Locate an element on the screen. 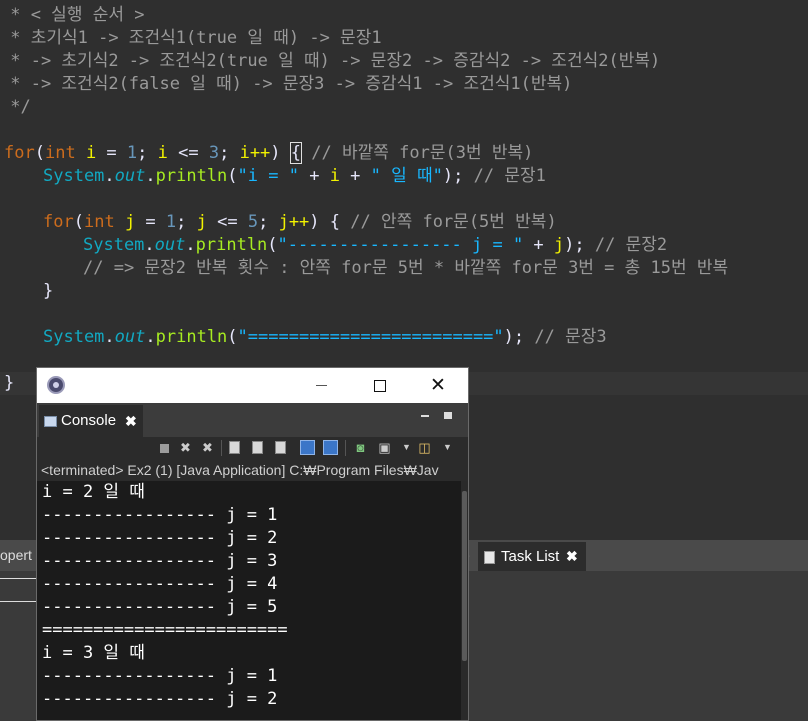 Image resolution: width=808 pixels, height=721 pixels. string-literal: "----------------- j = " is located at coordinates (400, 245).